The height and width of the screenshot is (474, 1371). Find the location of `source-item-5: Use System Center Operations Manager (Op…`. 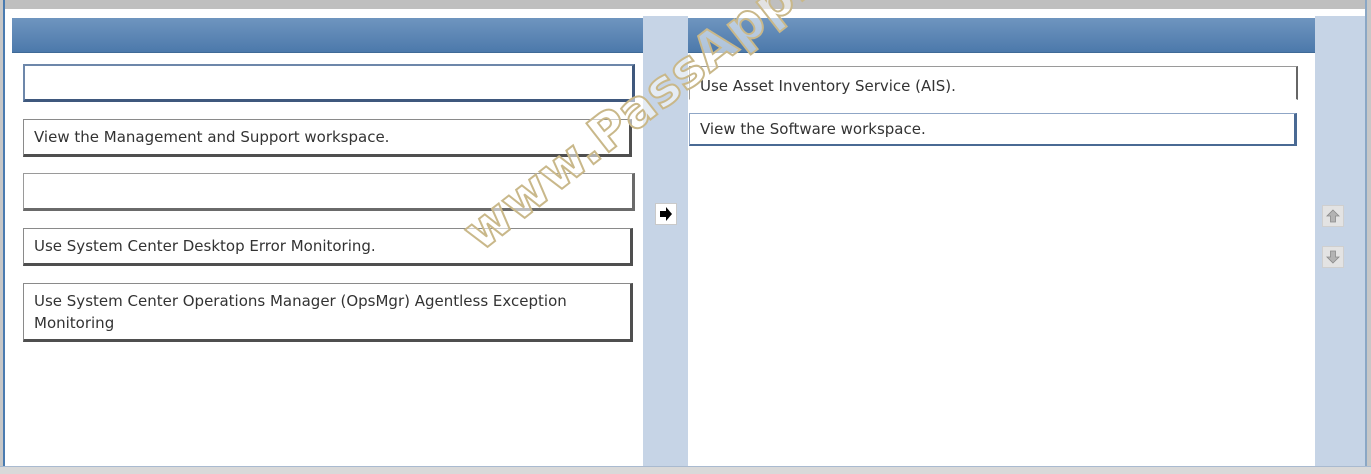

source-item-5: Use System Center Operations Manager (Op… is located at coordinates (328, 312).